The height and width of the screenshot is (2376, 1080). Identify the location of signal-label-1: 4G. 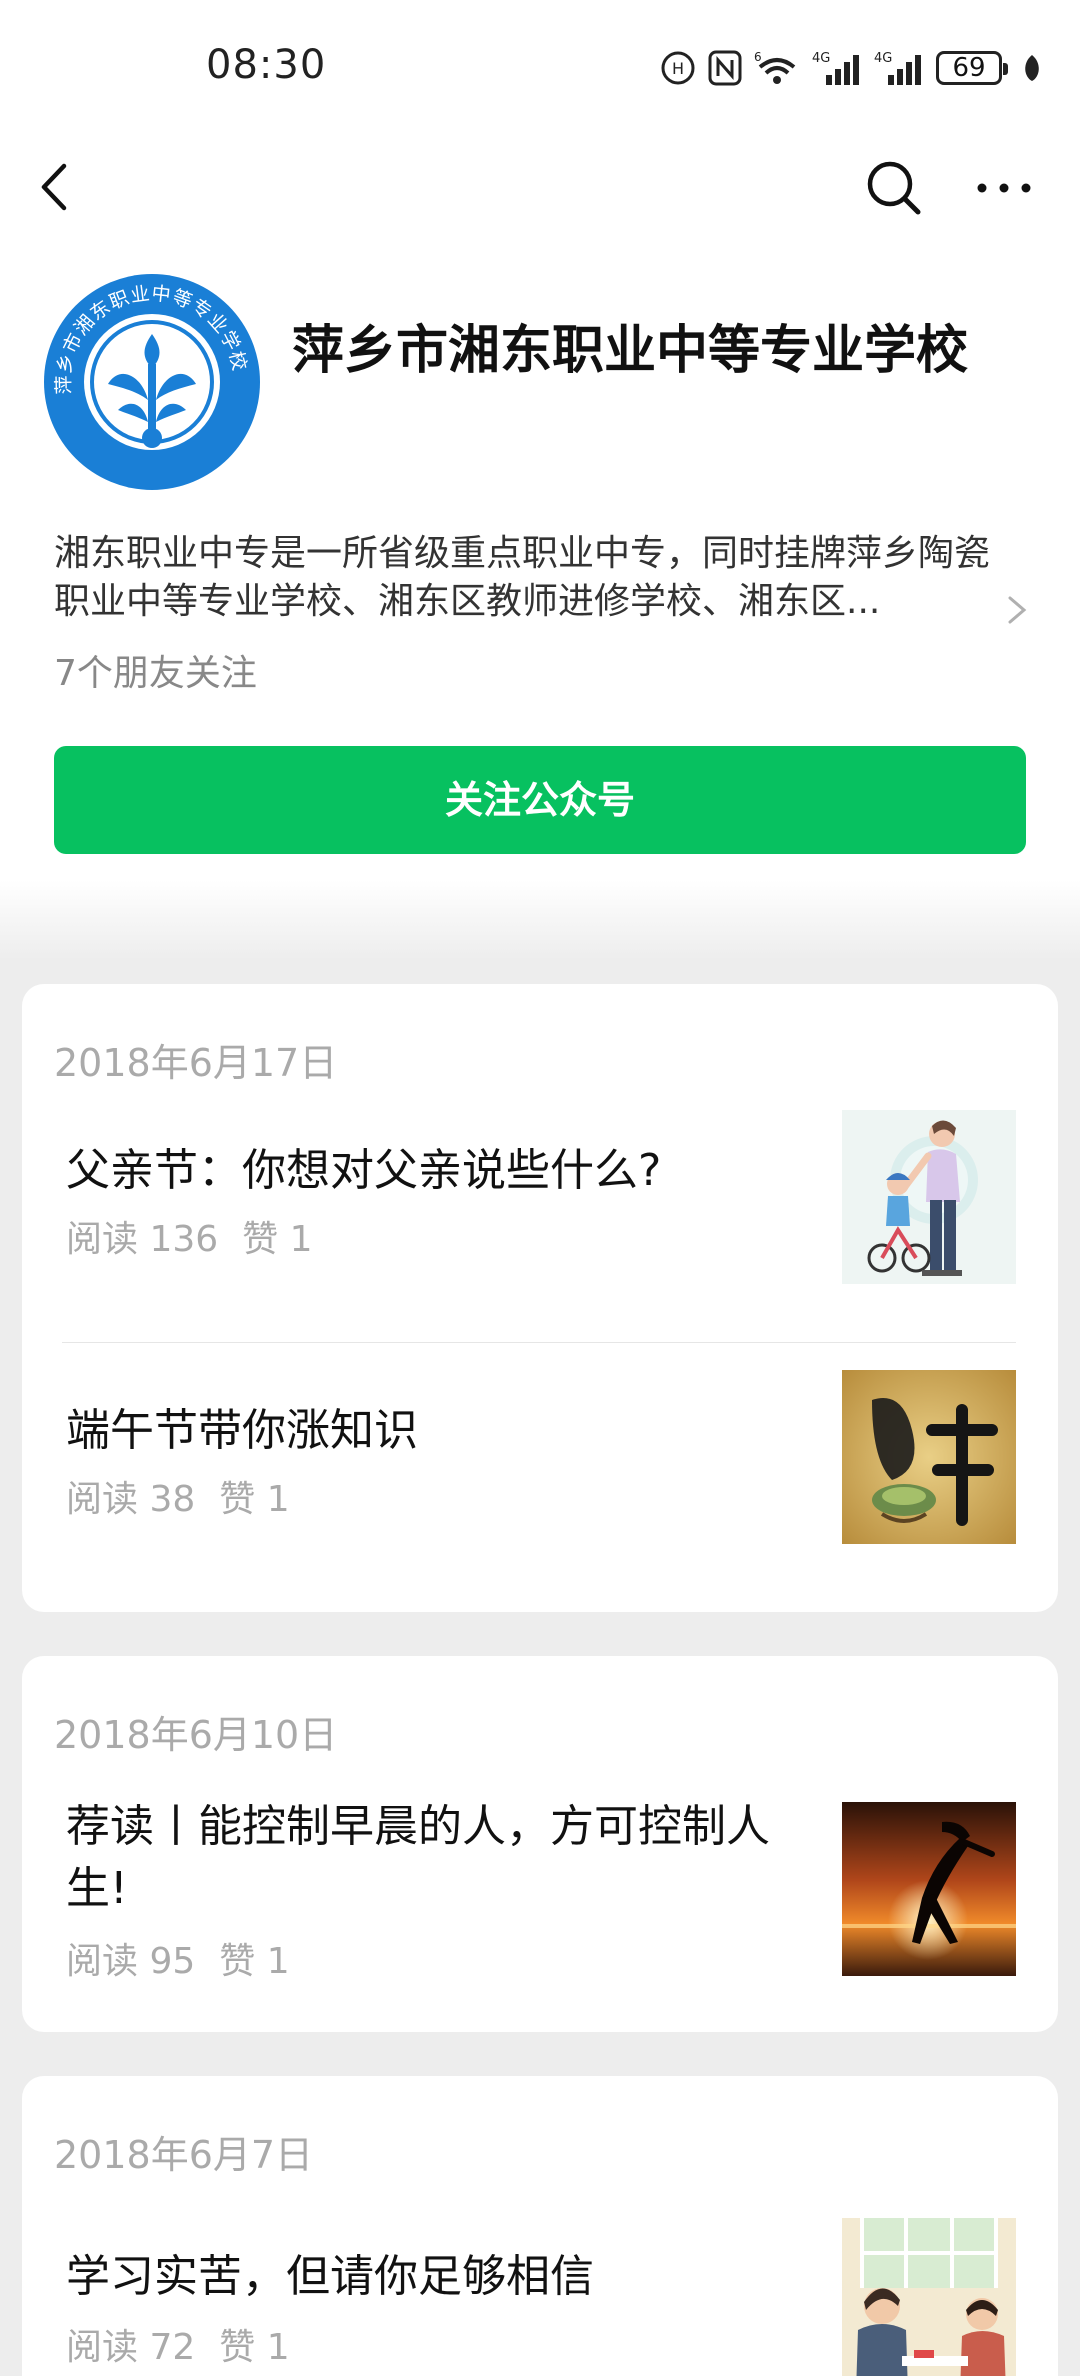
(821, 58).